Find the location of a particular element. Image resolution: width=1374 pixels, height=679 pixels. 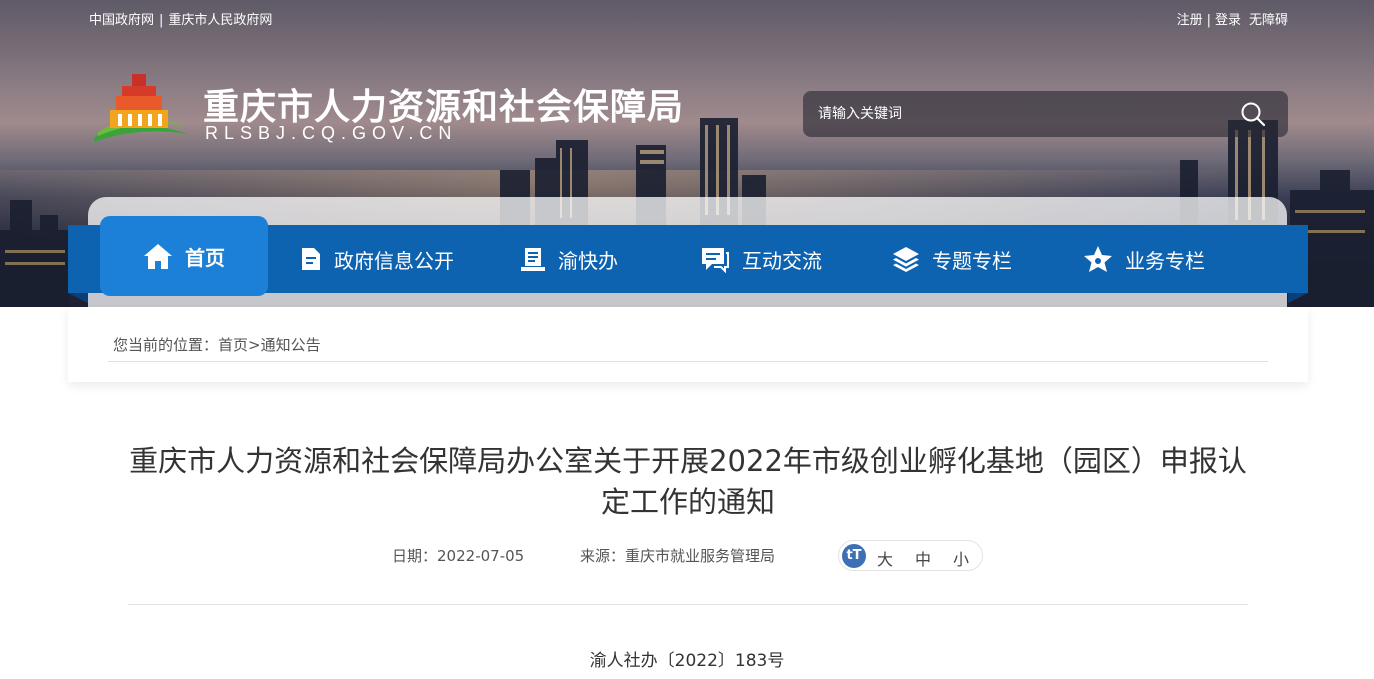

nav-item-special-topics: 专题专栏 is located at coordinates (952, 259).